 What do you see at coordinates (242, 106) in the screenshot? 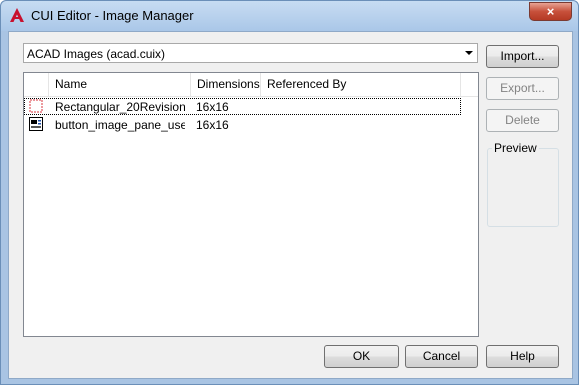
I see `list-item: Rectangular_20Revision... 16x16` at bounding box center [242, 106].